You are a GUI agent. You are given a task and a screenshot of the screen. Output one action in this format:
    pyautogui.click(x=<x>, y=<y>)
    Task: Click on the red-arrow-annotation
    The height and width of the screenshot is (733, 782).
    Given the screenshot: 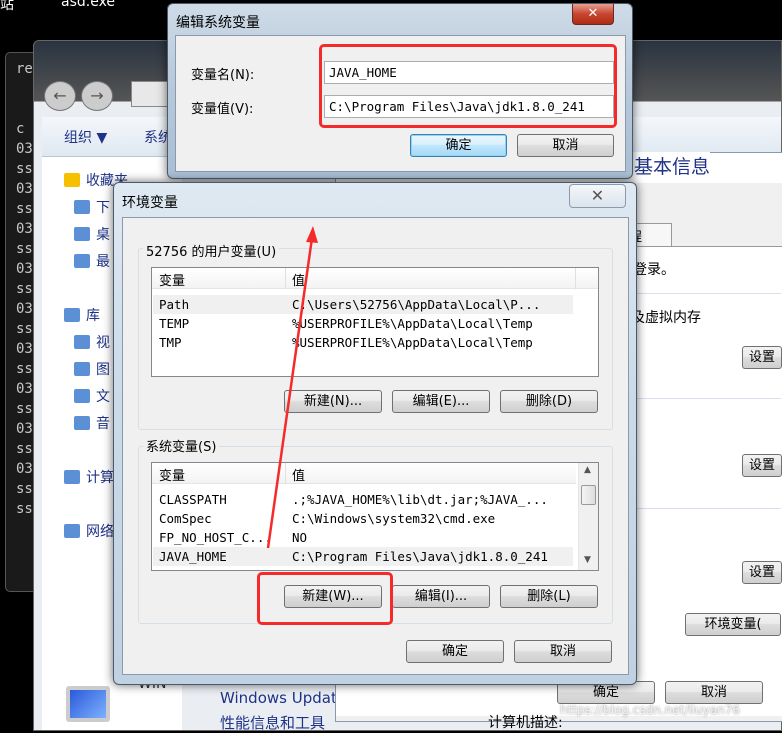 What is the action you would take?
    pyautogui.click(x=292, y=387)
    